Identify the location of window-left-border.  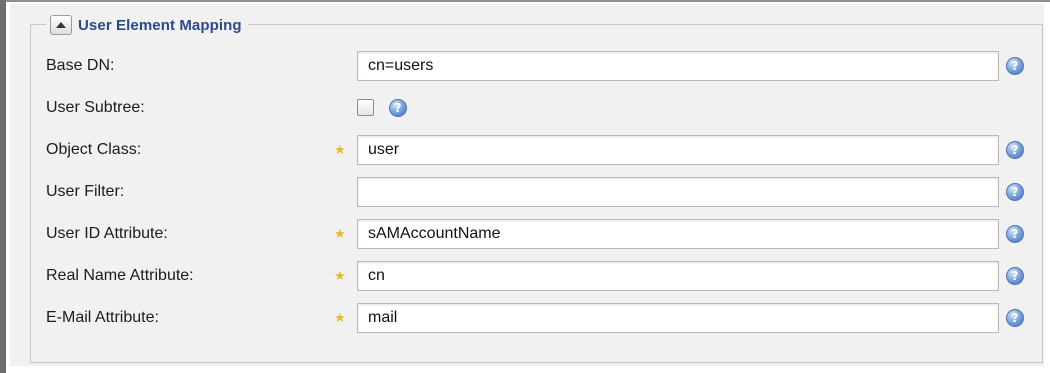
(3, 186).